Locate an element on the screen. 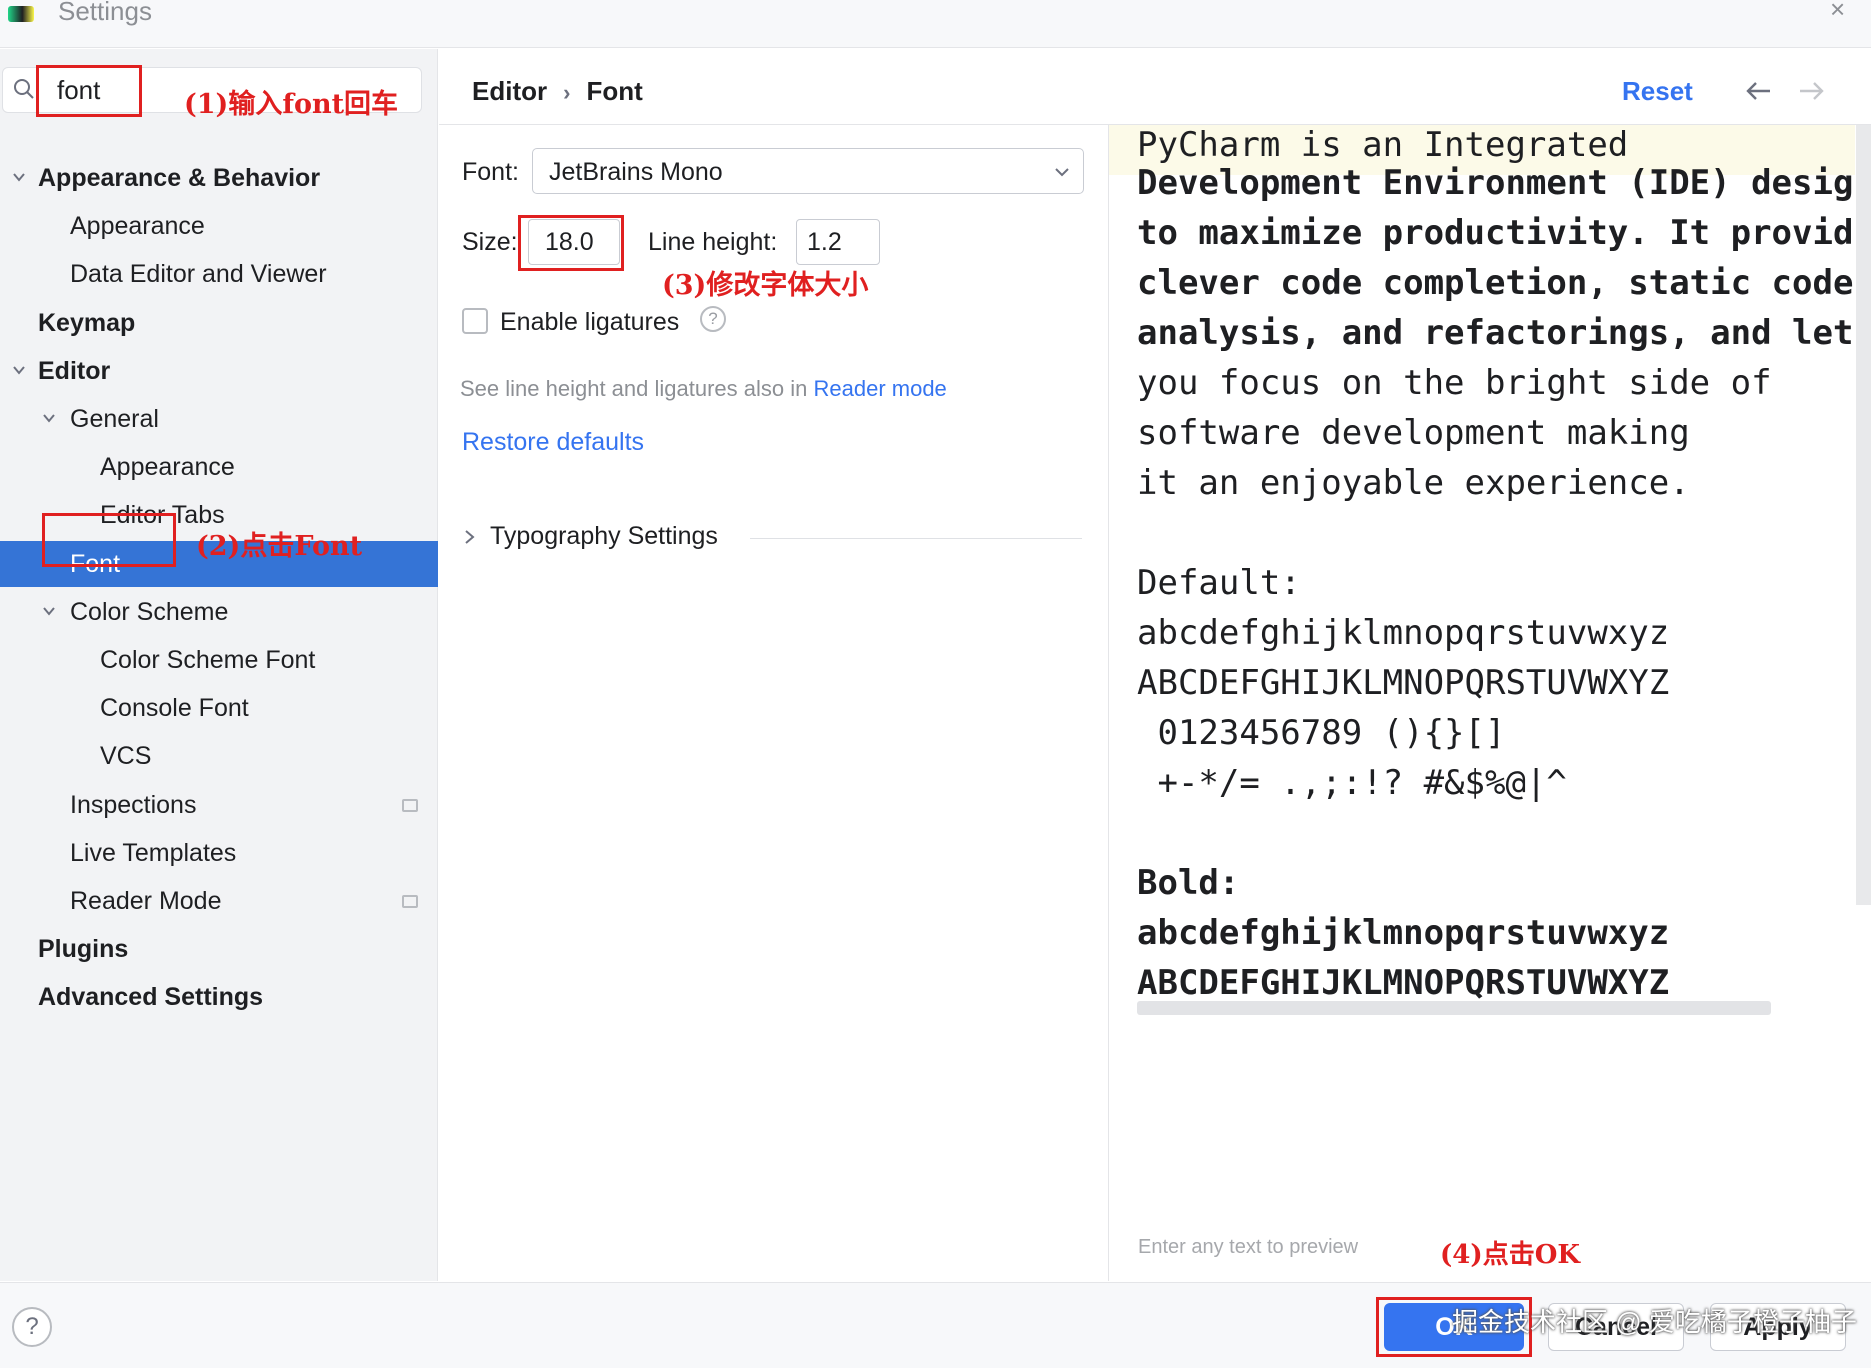 The image size is (1871, 1368). preview-line: Development Environment (IDE) designed is located at coordinates (1496, 183).